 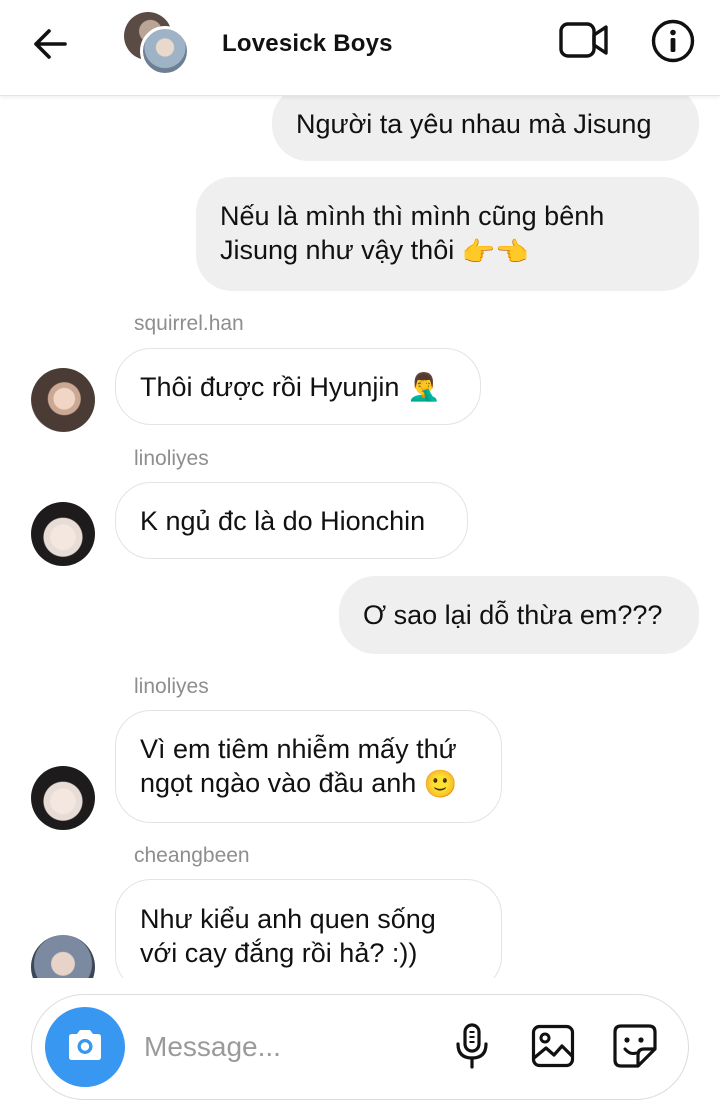 I want to click on video-camera-icon, so click(x=584, y=42).